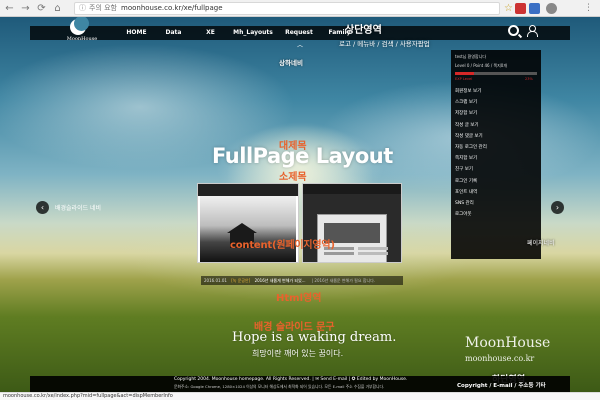  I want to click on user-icon, so click(532, 31).